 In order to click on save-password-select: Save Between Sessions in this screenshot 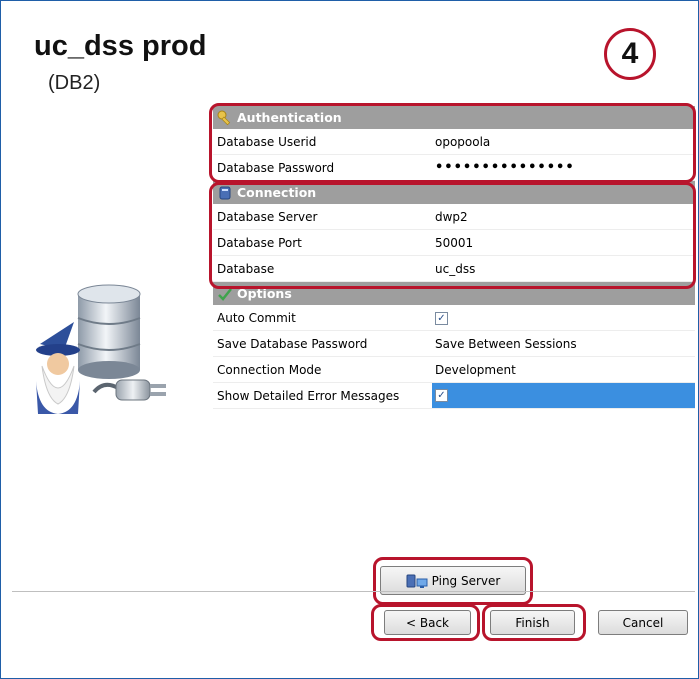, I will do `click(563, 344)`.